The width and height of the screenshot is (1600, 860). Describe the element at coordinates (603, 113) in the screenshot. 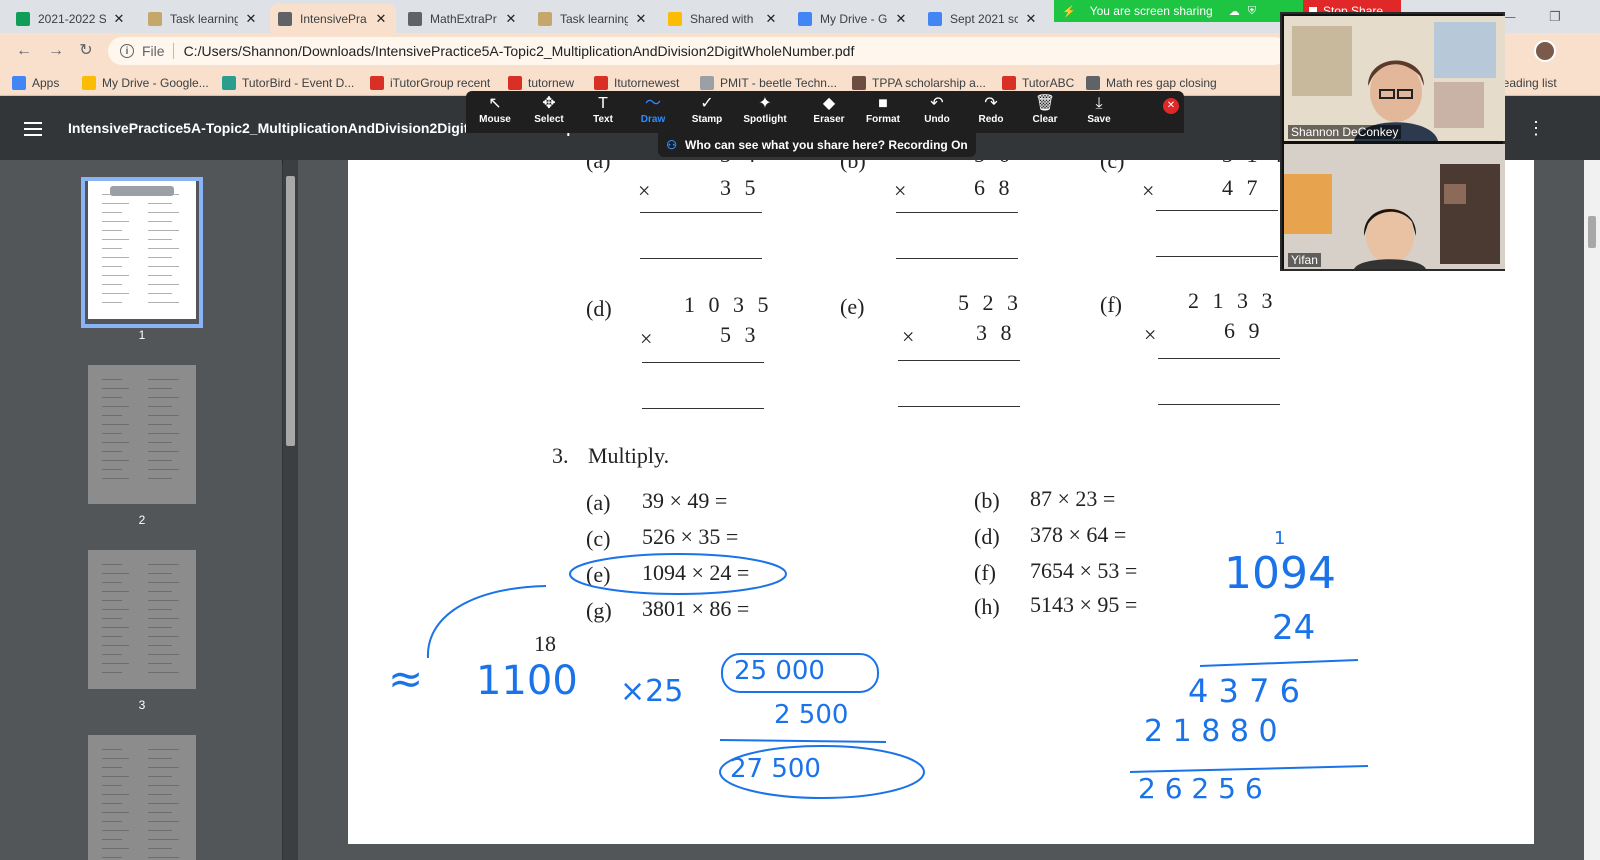

I see `annotation-tool-text: T Text` at that location.